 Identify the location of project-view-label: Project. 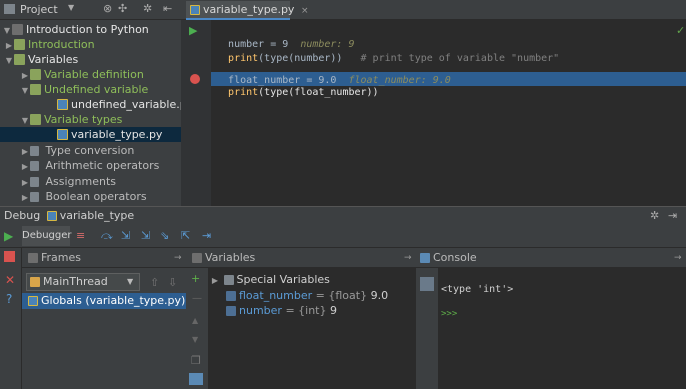
(39, 9).